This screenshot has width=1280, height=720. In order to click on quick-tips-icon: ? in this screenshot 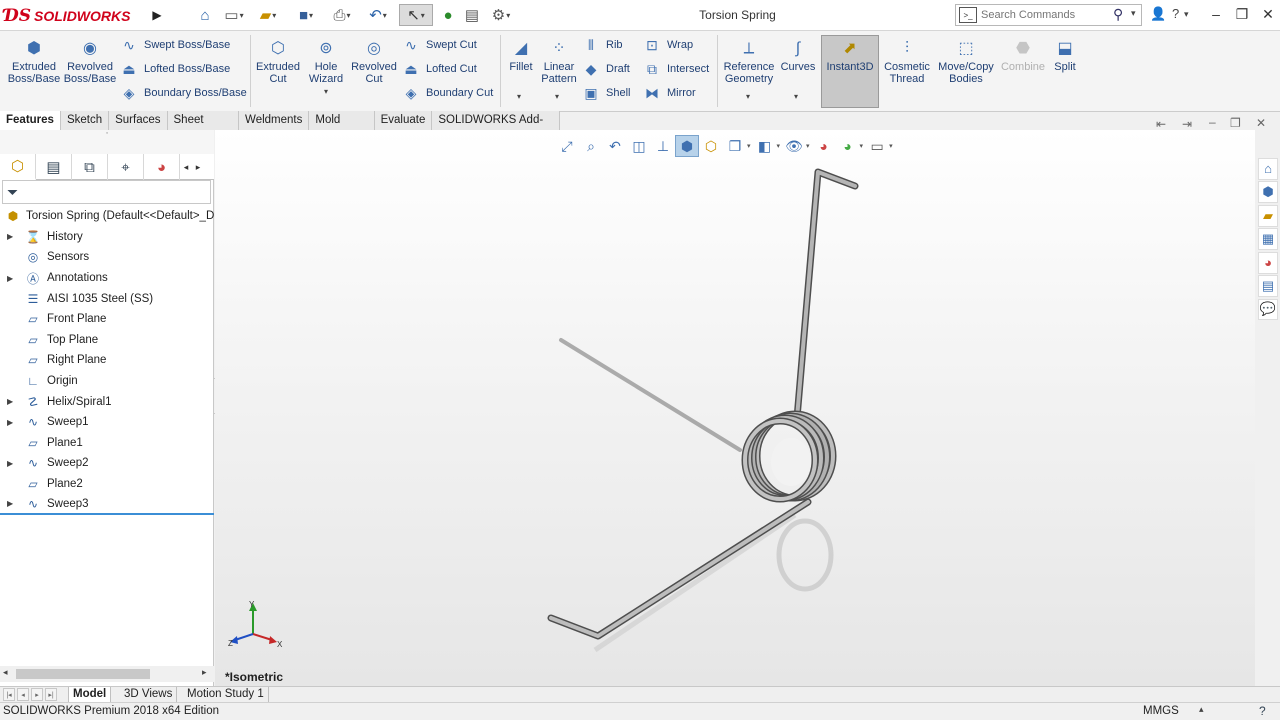, I will do `click(1262, 711)`.